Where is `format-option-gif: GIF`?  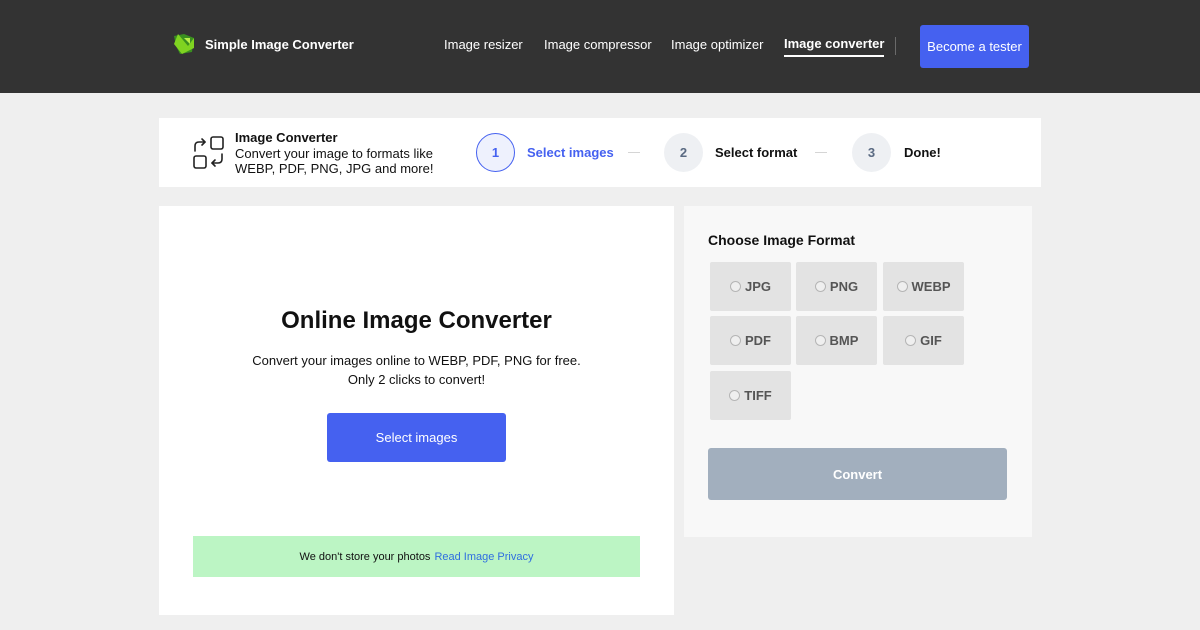
format-option-gif: GIF is located at coordinates (923, 340).